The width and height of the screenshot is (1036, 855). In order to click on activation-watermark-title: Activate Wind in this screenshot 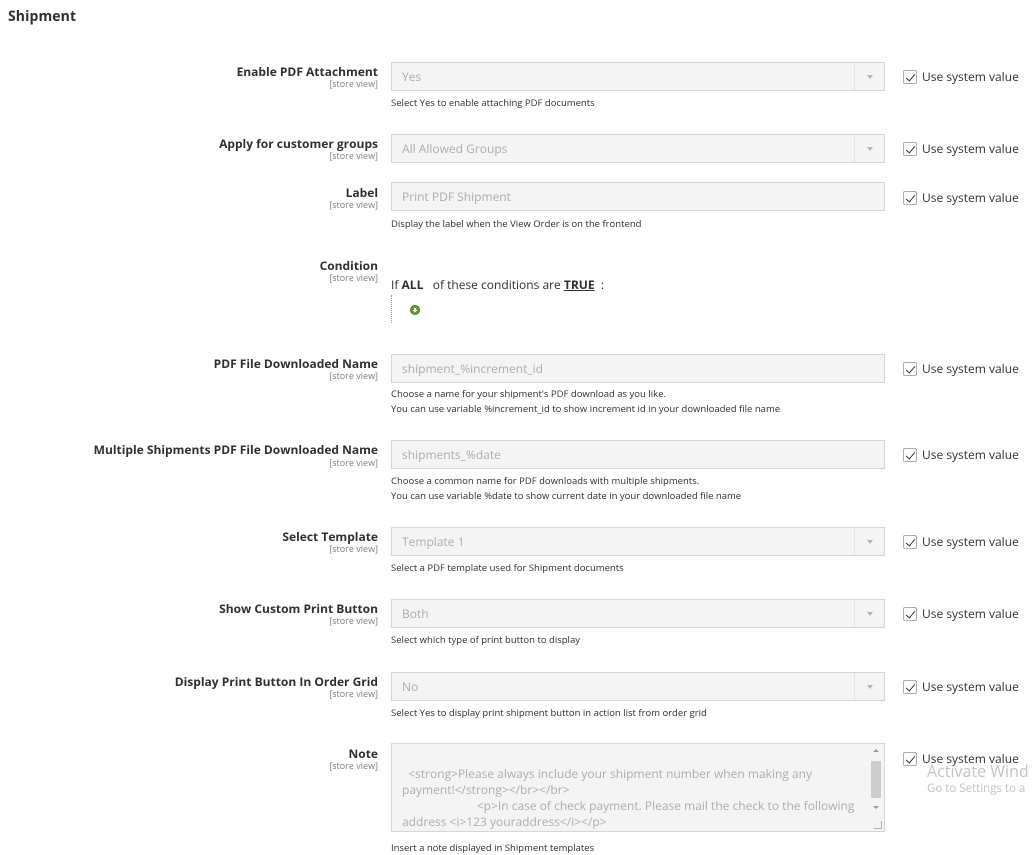, I will do `click(978, 771)`.